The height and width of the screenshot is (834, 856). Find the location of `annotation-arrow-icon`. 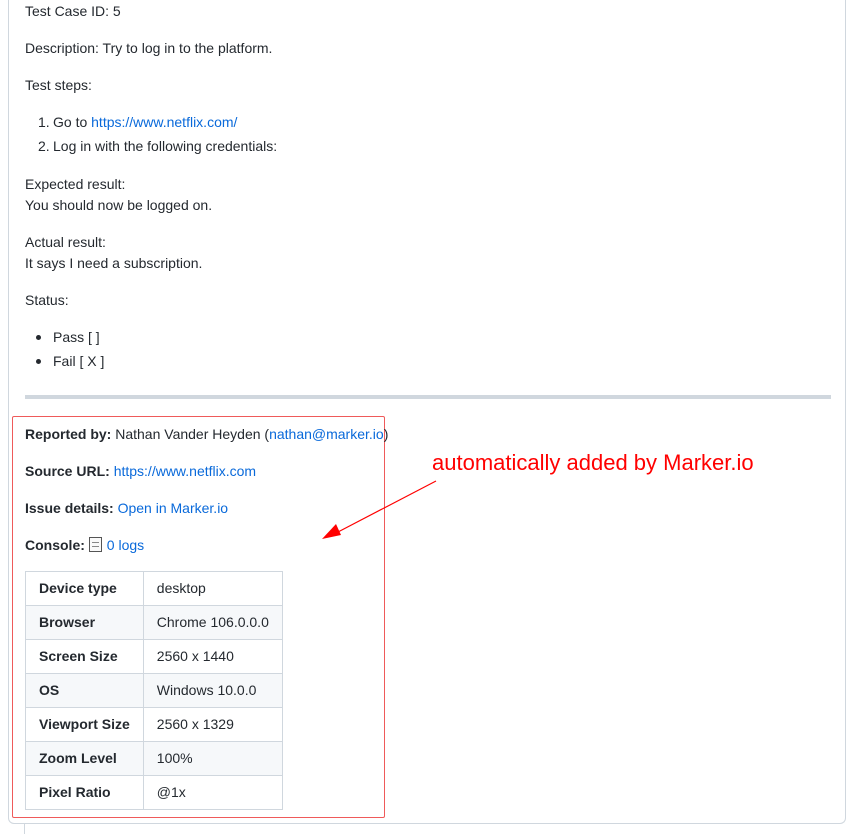

annotation-arrow-icon is located at coordinates (379, 509).